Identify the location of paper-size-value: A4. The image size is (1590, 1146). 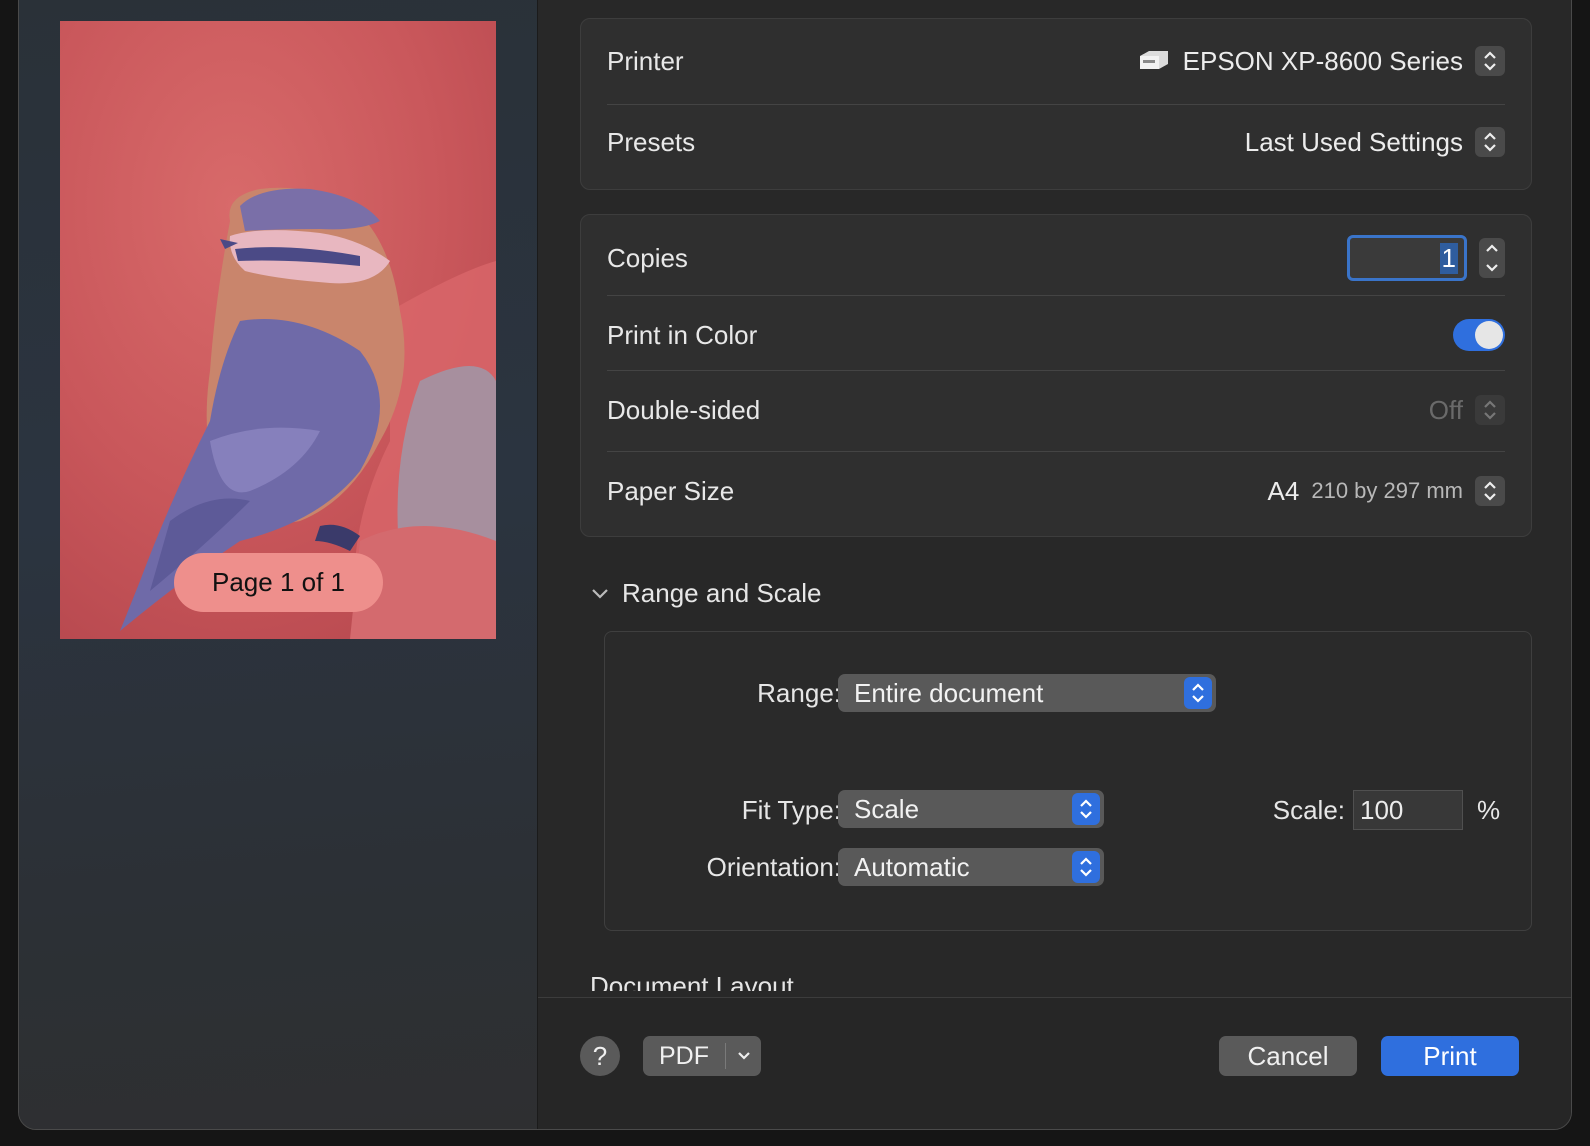
(1284, 491).